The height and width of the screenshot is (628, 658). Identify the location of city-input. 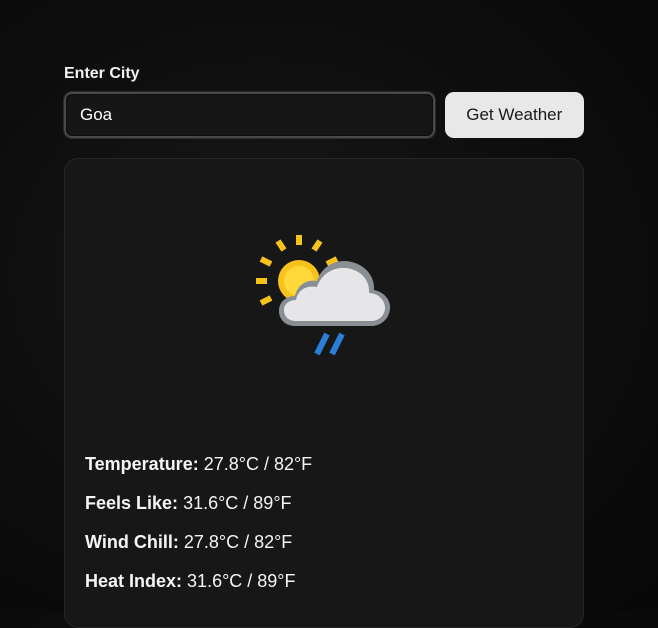
(249, 115).